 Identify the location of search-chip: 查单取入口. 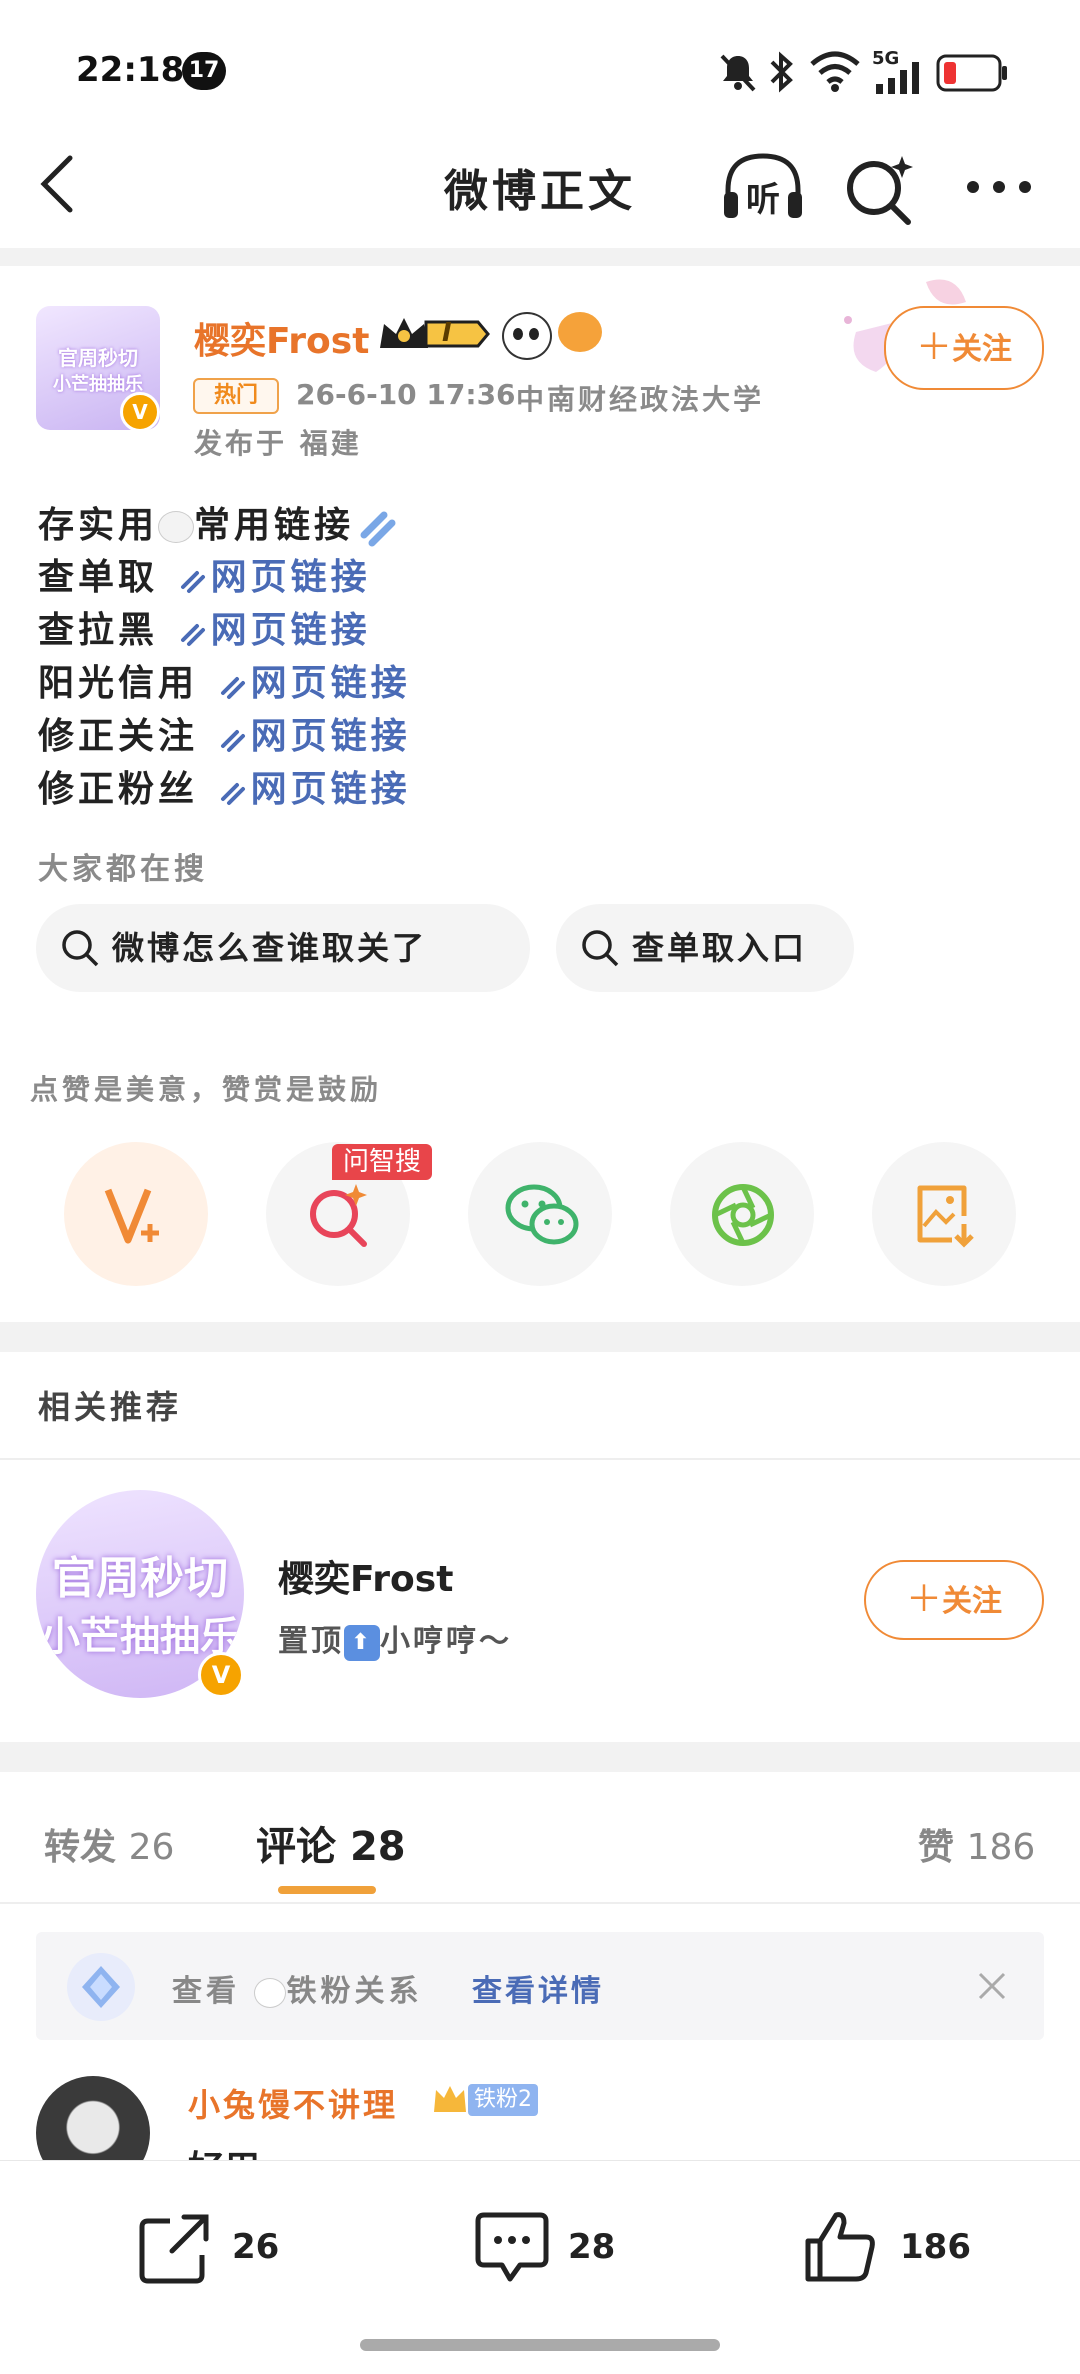
(705, 948).